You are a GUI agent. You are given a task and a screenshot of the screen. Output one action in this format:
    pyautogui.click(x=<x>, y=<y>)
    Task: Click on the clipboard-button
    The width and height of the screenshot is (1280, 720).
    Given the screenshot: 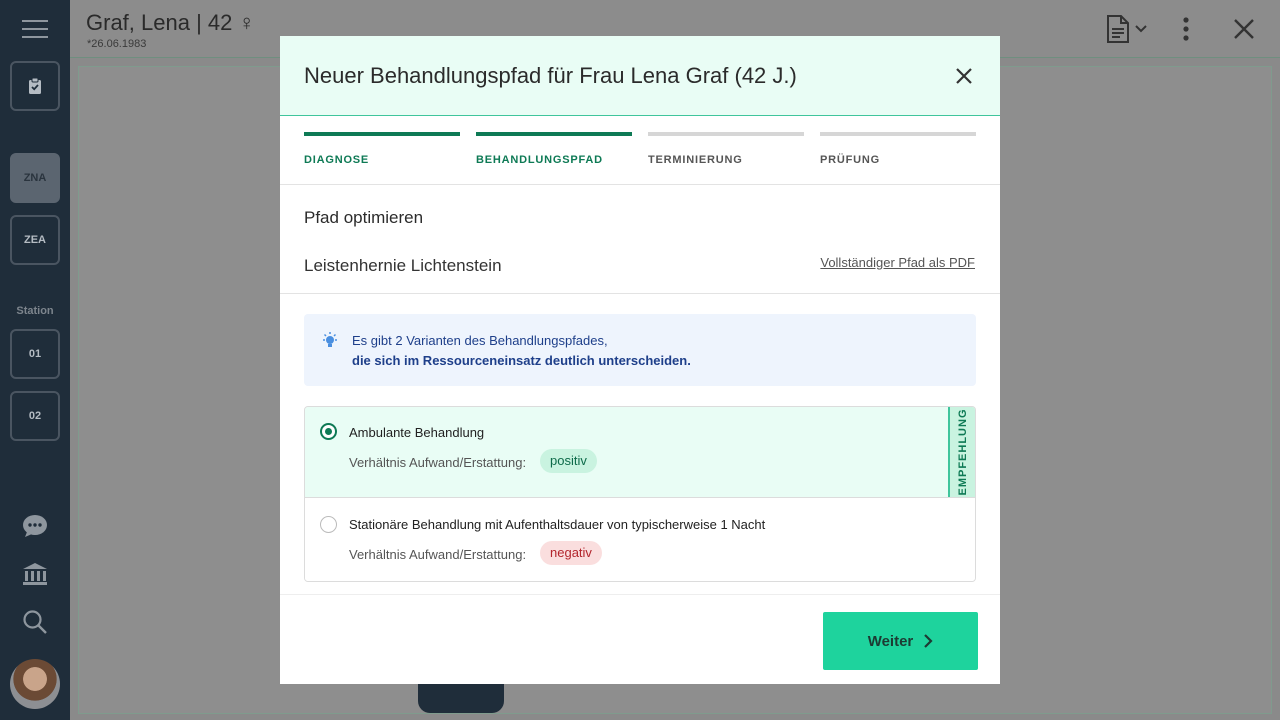 What is the action you would take?
    pyautogui.click(x=35, y=86)
    